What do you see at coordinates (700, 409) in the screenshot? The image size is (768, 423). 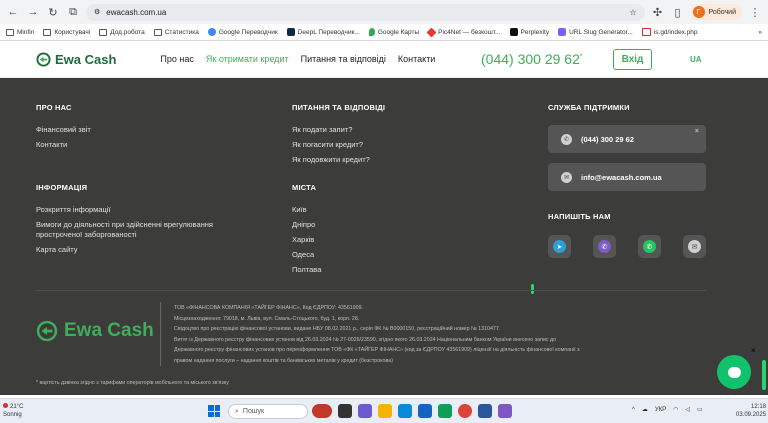 I see `battery-icon: ▭` at bounding box center [700, 409].